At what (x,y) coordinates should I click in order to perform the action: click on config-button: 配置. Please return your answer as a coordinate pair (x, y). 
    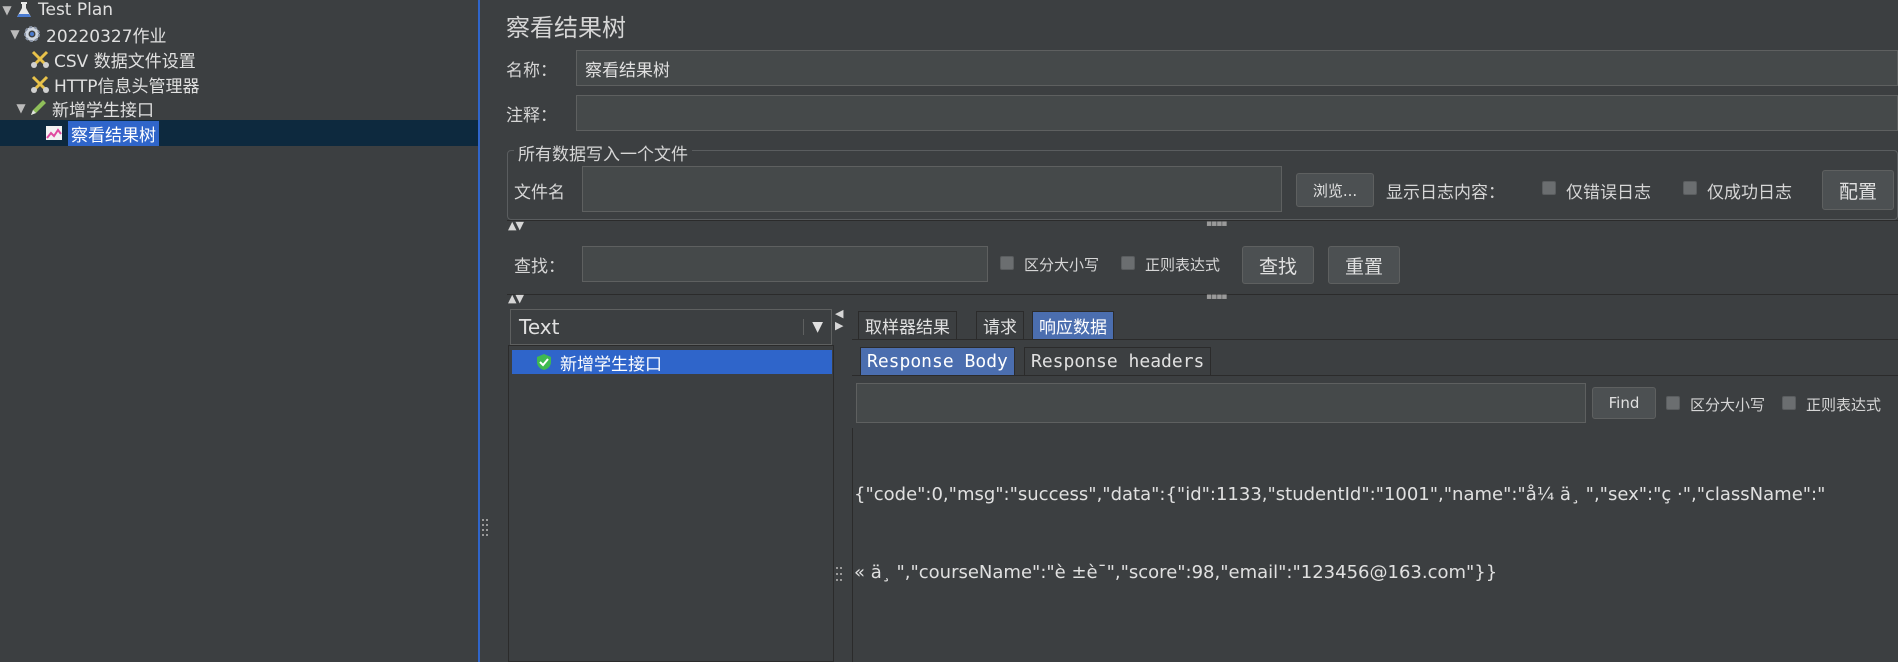
    Looking at the image, I should click on (1858, 190).